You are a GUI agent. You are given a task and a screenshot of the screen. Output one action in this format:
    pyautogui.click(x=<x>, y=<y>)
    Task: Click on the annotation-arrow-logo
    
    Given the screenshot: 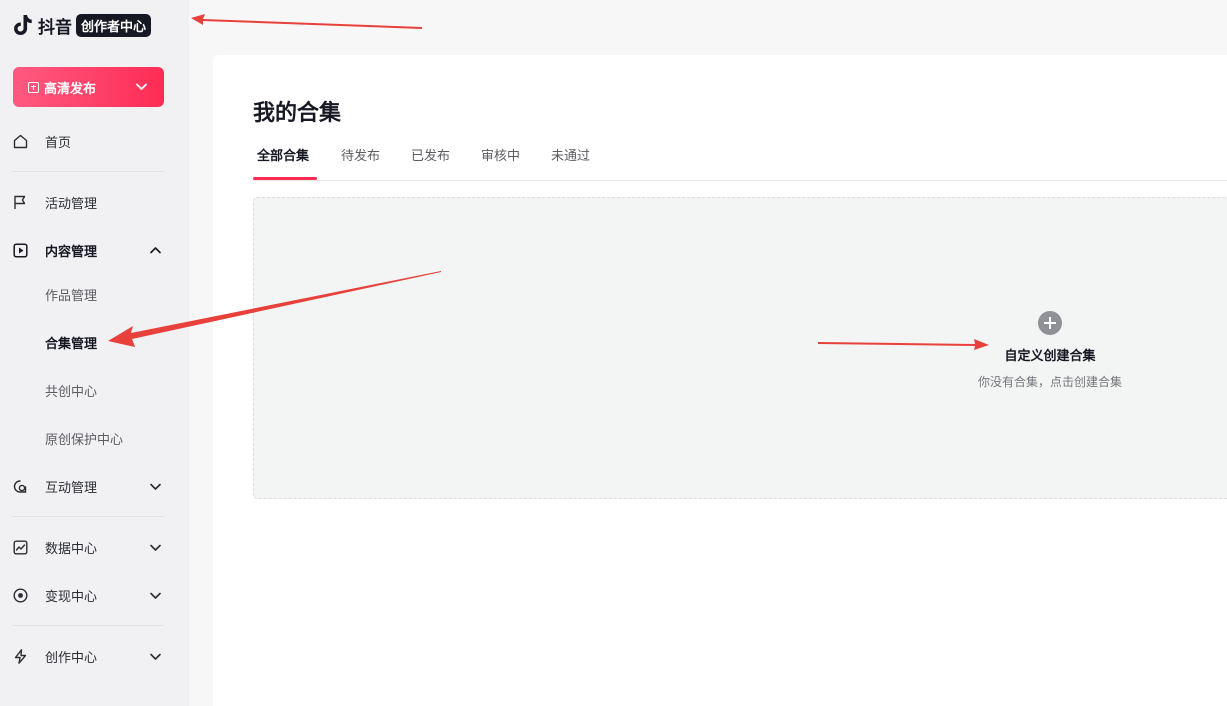 What is the action you would take?
    pyautogui.click(x=306, y=21)
    